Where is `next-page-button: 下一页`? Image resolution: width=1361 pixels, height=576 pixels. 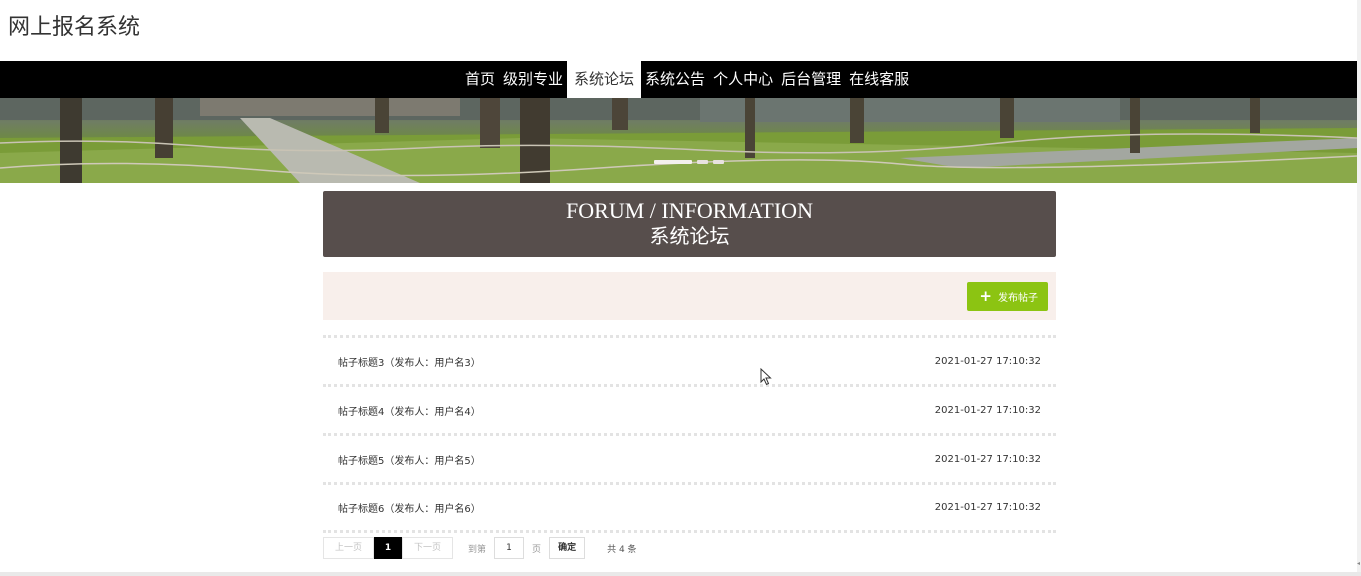 next-page-button: 下一页 is located at coordinates (428, 548).